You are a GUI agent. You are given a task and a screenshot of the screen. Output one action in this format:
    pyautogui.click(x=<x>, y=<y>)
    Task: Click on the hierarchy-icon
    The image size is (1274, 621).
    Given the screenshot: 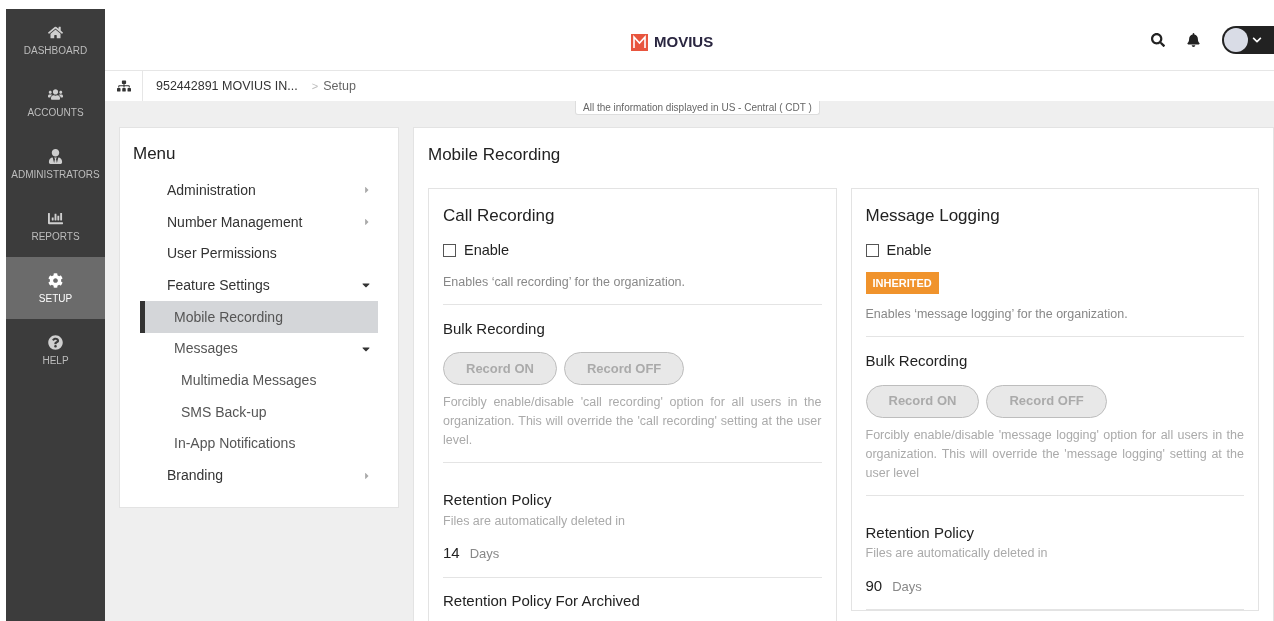 What is the action you would take?
    pyautogui.click(x=123, y=86)
    